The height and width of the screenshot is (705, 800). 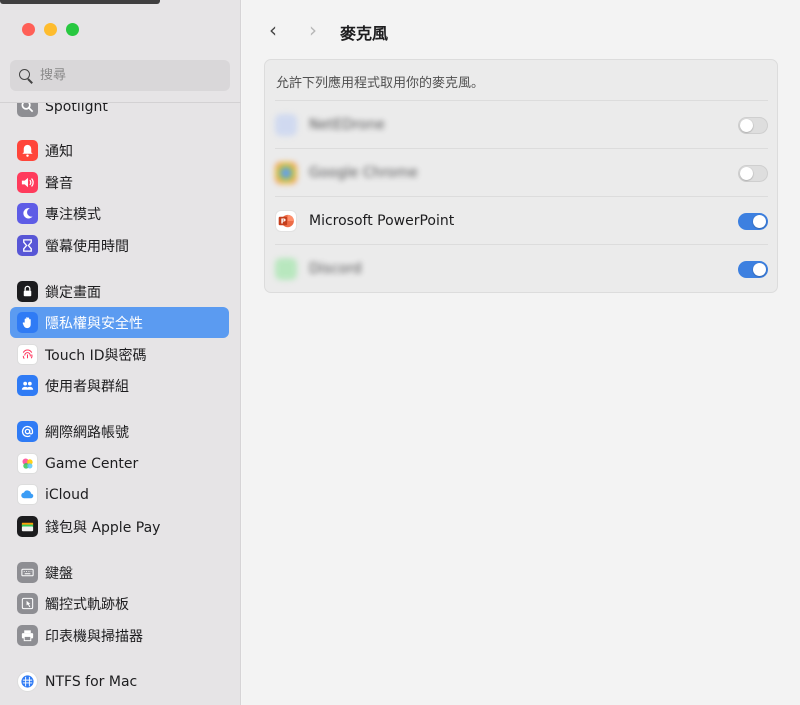 What do you see at coordinates (27, 572) in the screenshot?
I see `keyboard-icon` at bounding box center [27, 572].